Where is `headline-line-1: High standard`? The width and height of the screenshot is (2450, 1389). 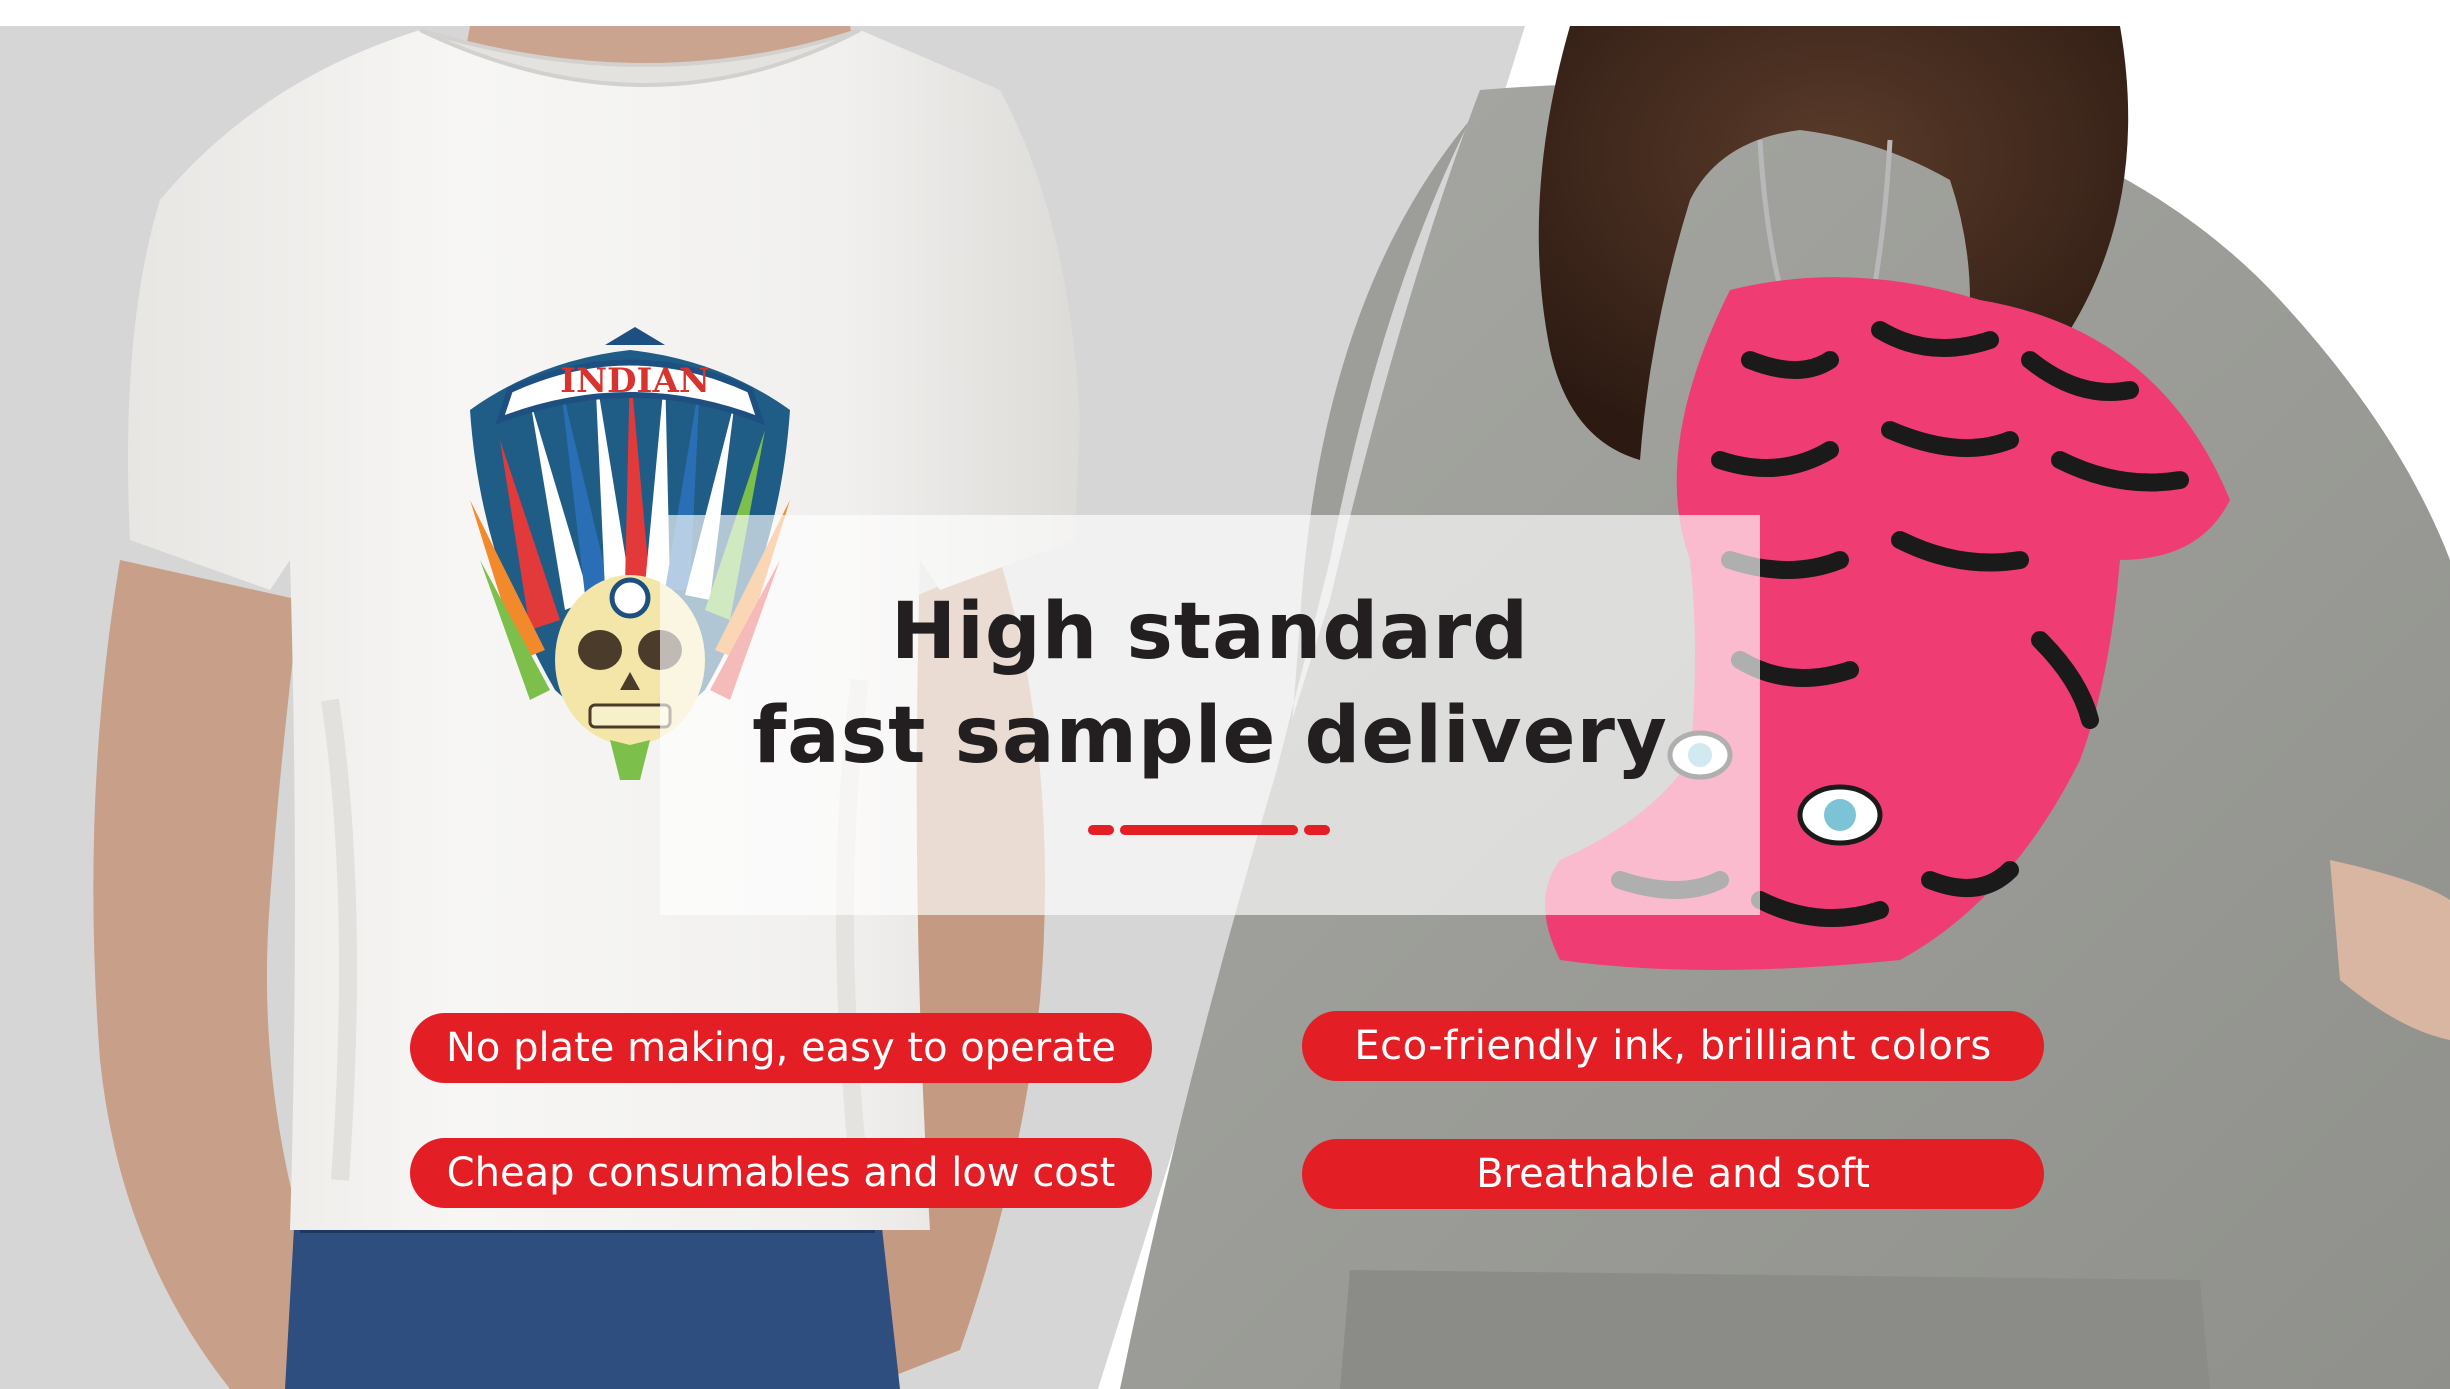
headline-line-1: High standard is located at coordinates (1210, 632).